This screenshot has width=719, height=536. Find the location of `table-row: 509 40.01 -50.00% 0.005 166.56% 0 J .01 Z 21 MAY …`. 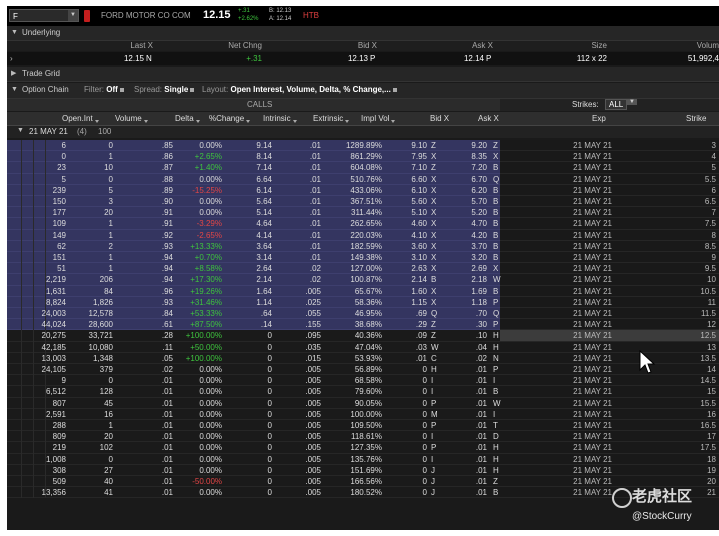

table-row: 509 40.01 -50.00% 0.005 166.56% 0 J .01 Z 21 MAY … is located at coordinates (363, 482).